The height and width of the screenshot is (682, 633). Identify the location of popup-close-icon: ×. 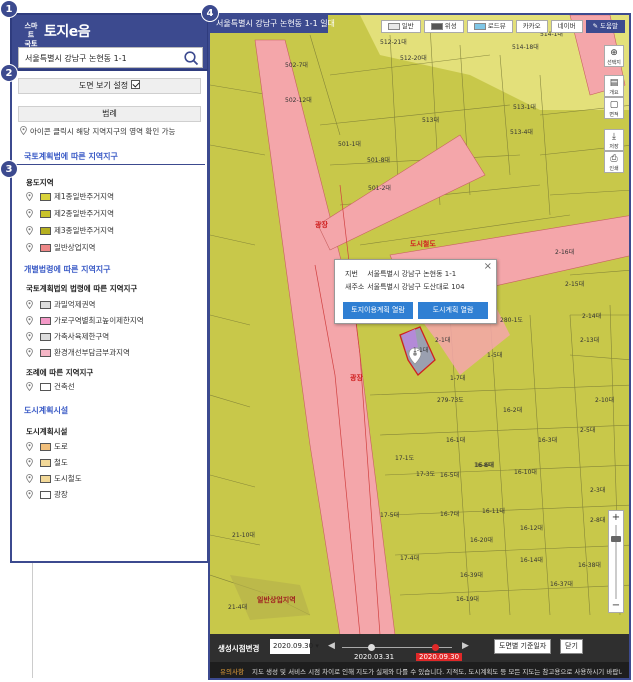
(488, 266).